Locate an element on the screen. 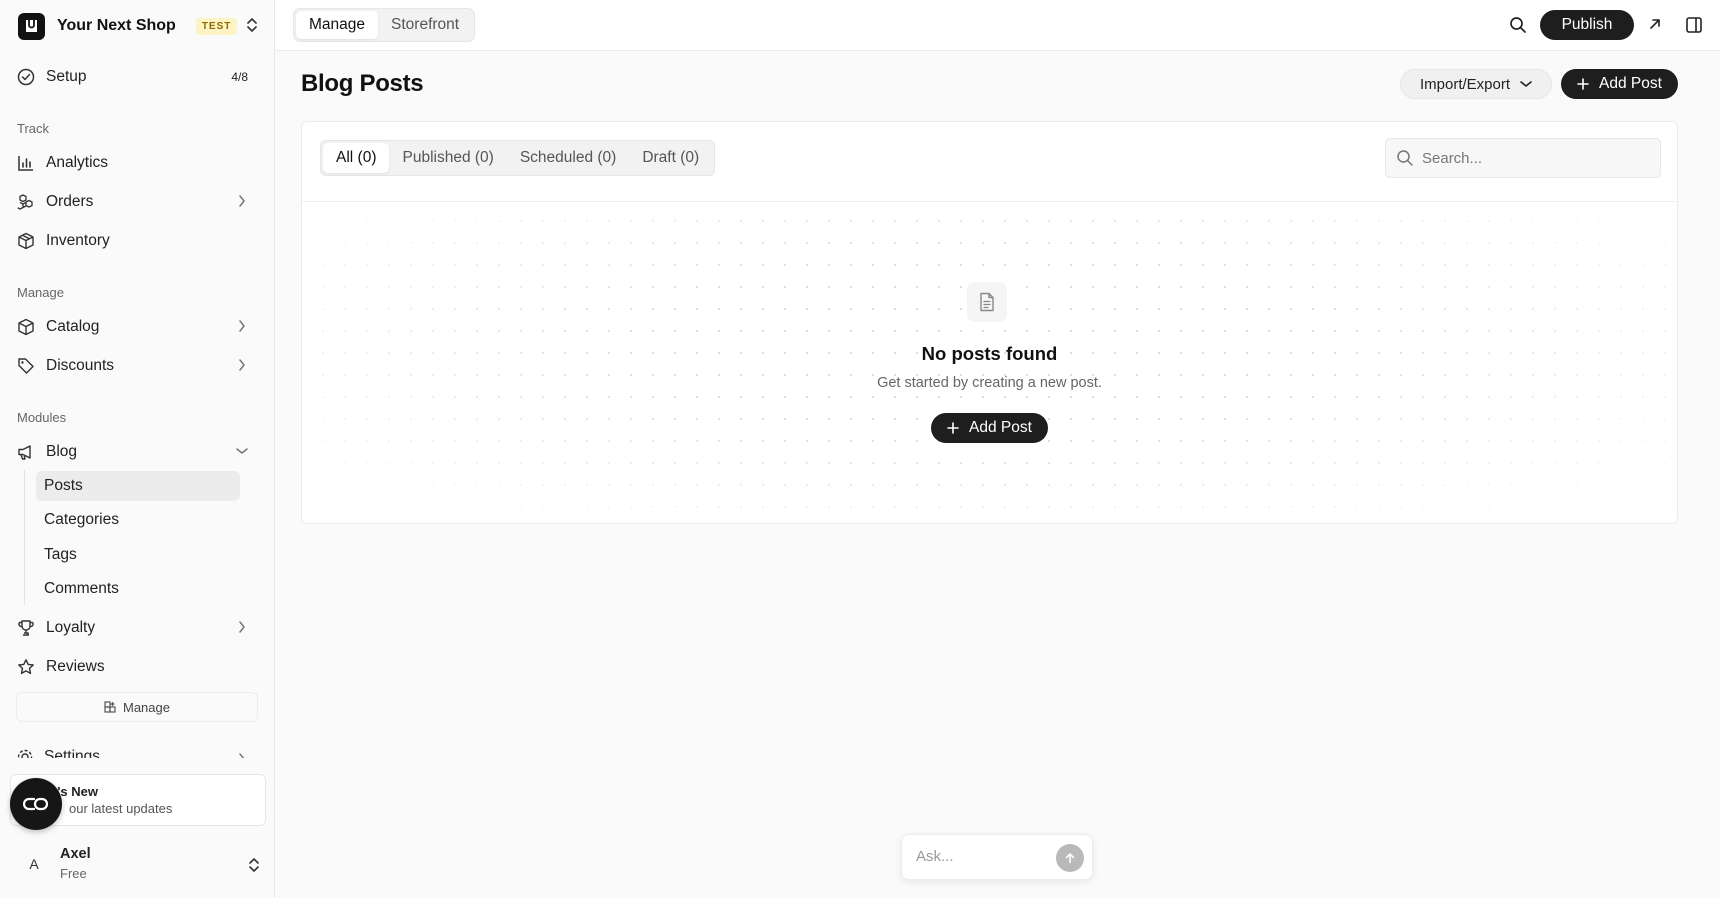 The image size is (1720, 898). sidebar-item-label: Blog is located at coordinates (62, 451).